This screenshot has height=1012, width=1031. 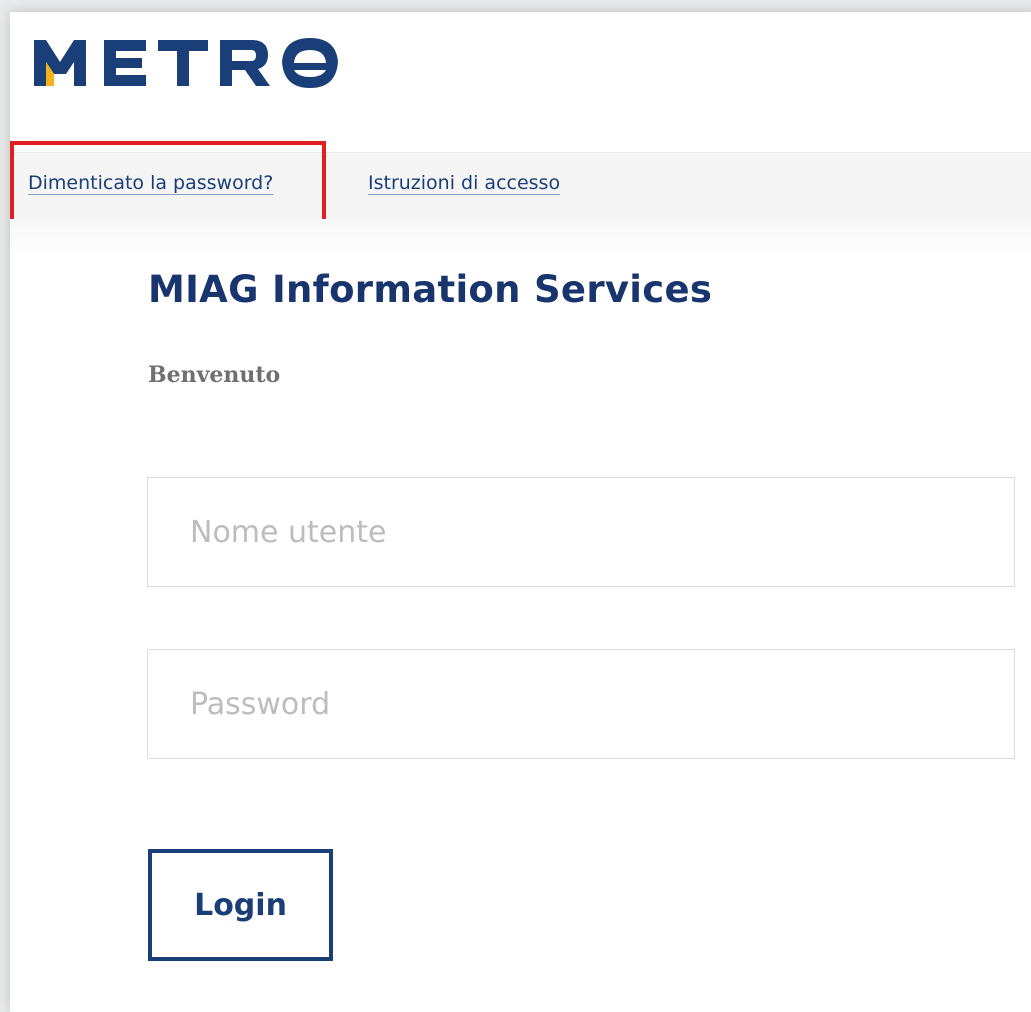 What do you see at coordinates (214, 375) in the screenshot?
I see `welcome-text: Benvenuto` at bounding box center [214, 375].